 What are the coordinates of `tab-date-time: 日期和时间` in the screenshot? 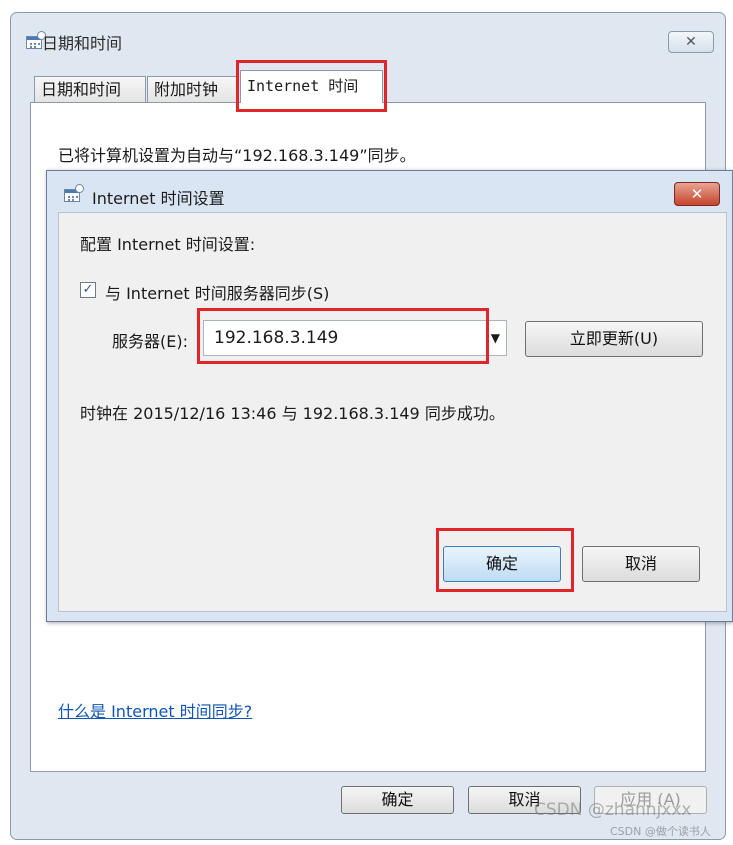 It's located at (90, 89).